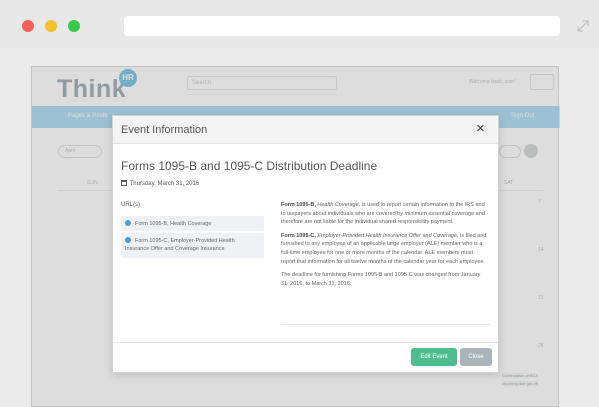 Image resolution: width=599 pixels, height=407 pixels. What do you see at coordinates (173, 224) in the screenshot?
I see `url-link-text: Form 1095-B, Health Coverage` at bounding box center [173, 224].